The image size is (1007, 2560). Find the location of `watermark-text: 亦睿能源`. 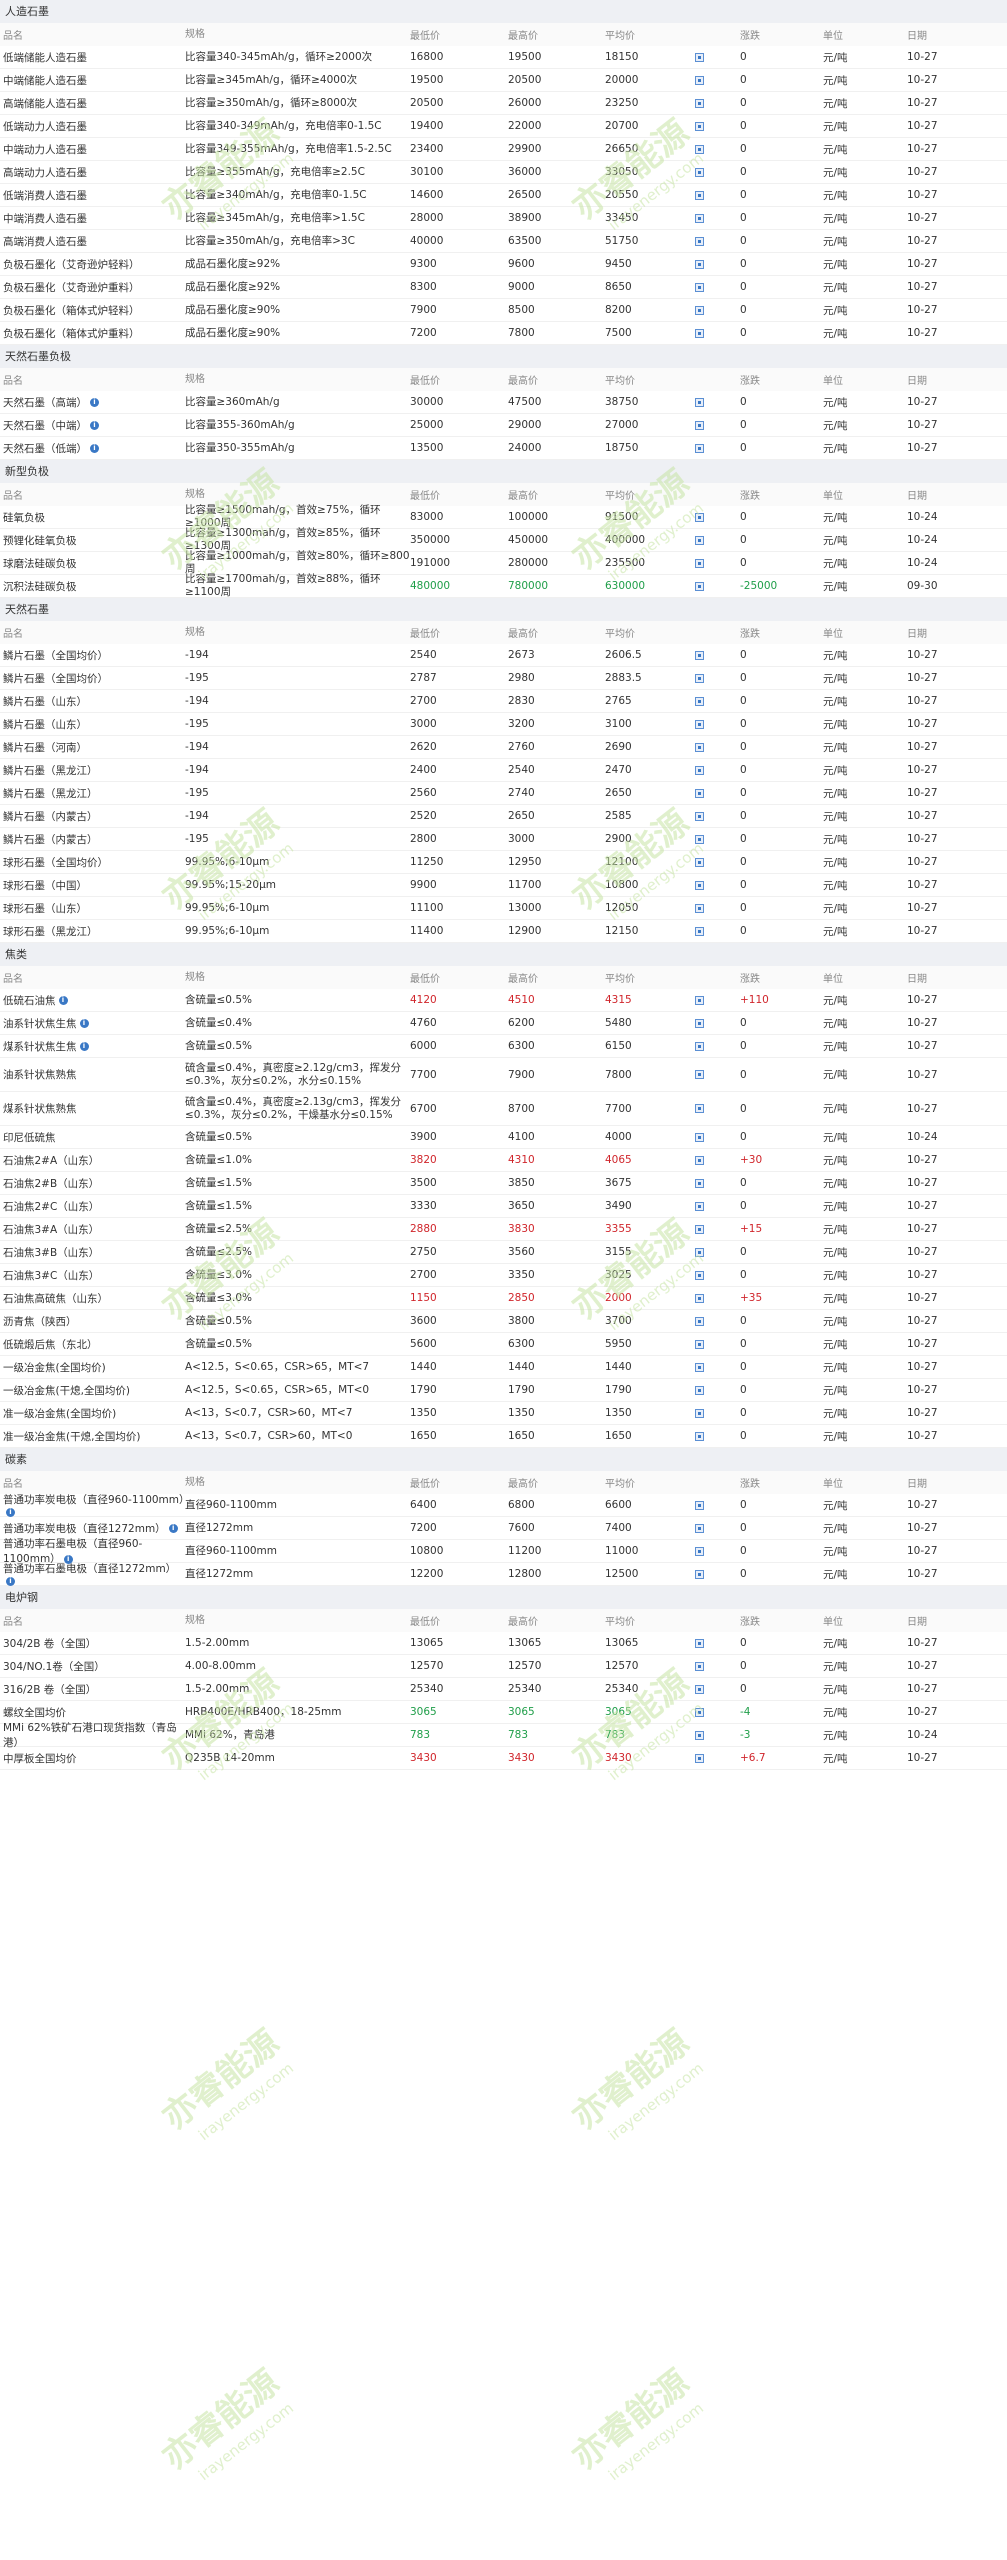

watermark-text: 亦睿能源 is located at coordinates (220, 2080).